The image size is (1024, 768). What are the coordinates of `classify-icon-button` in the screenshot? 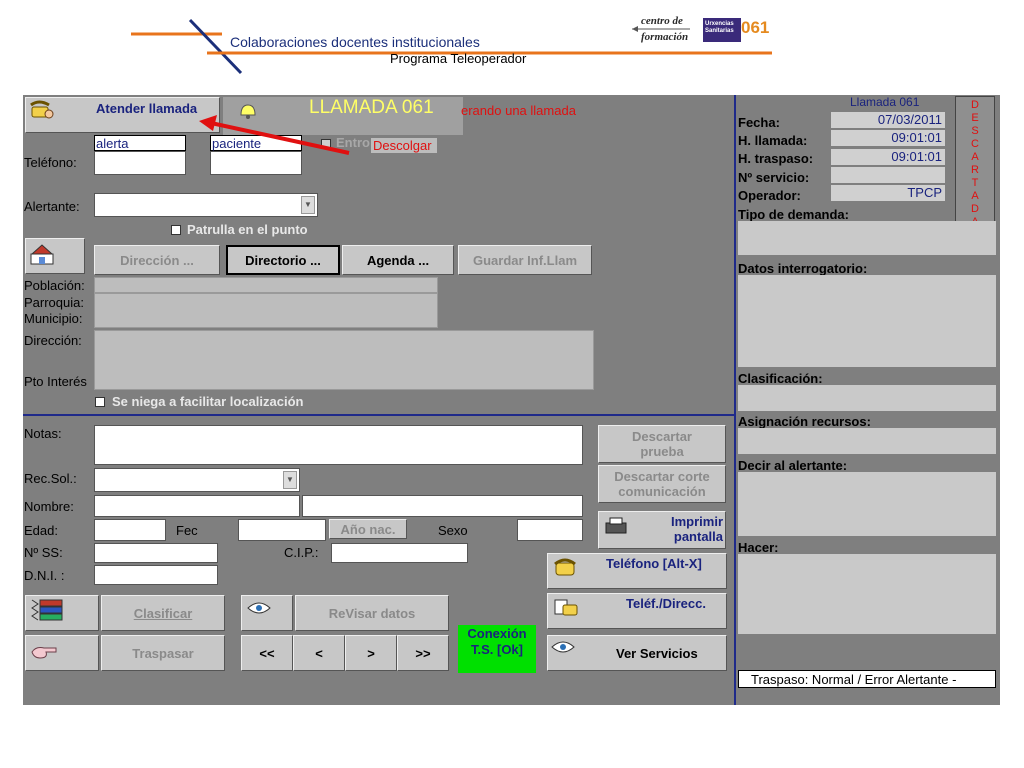 It's located at (62, 613).